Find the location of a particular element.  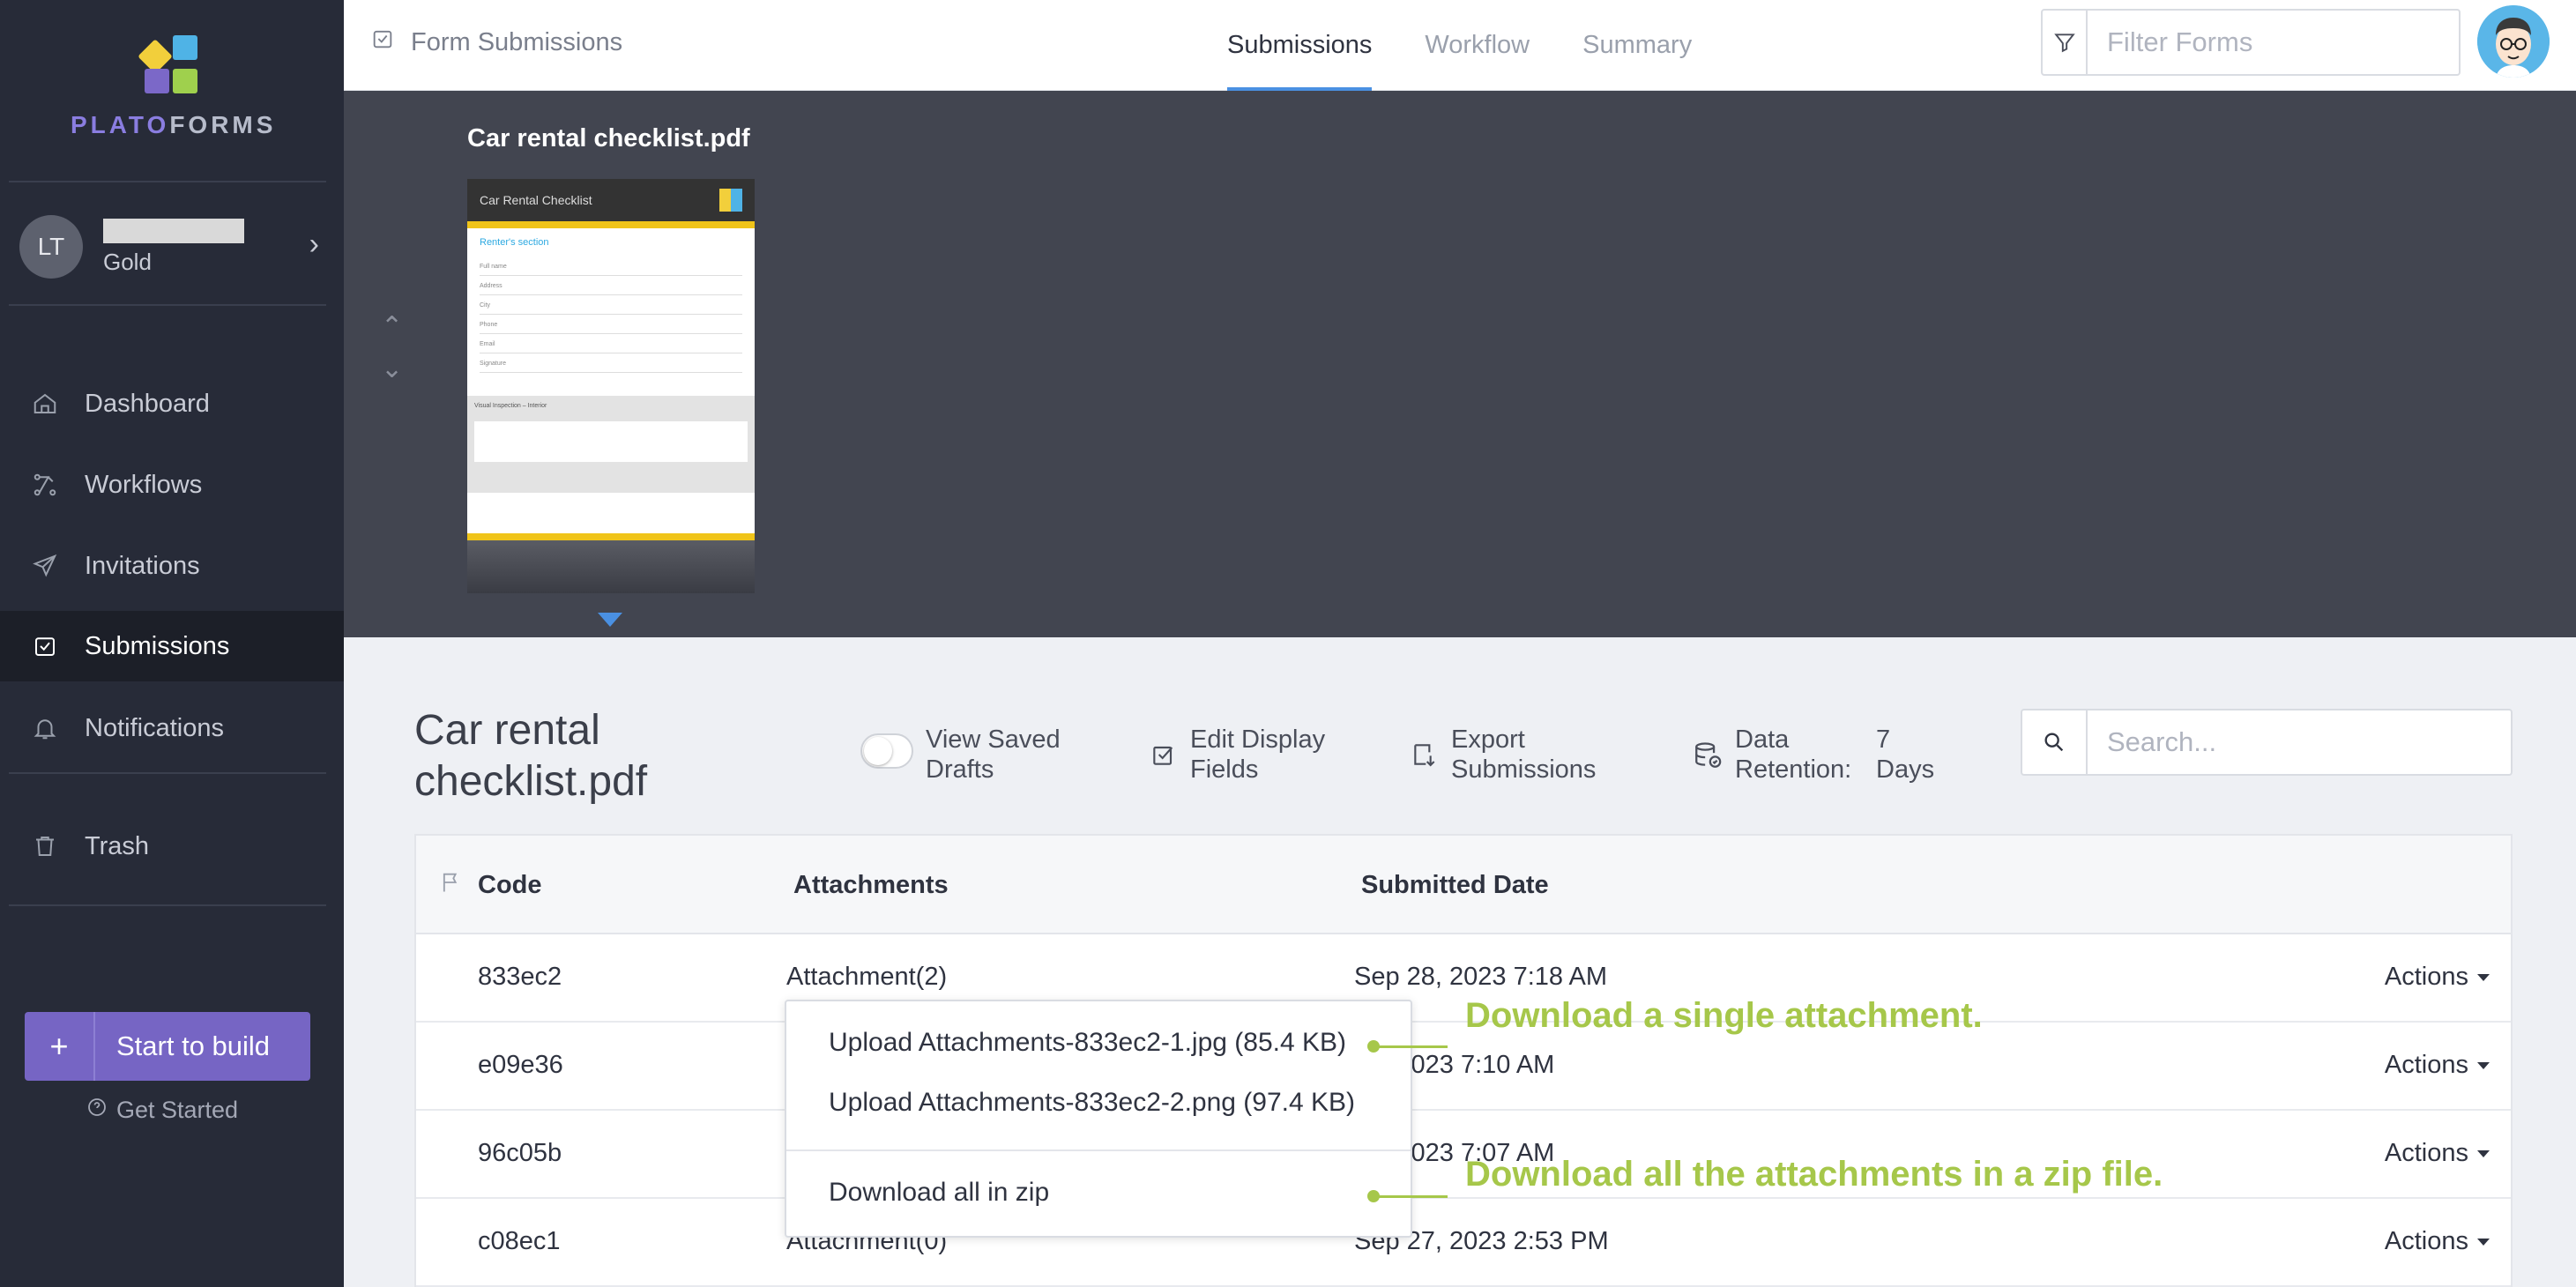

toggle-switch is located at coordinates (886, 751).